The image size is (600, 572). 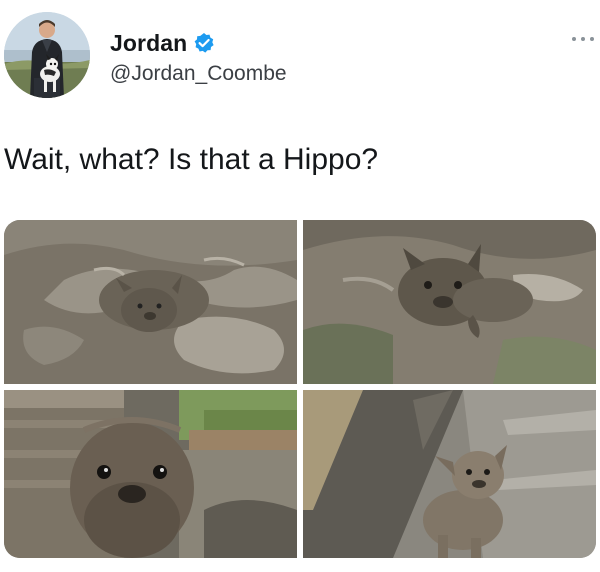 I want to click on verified-badge-icon, so click(x=204, y=43).